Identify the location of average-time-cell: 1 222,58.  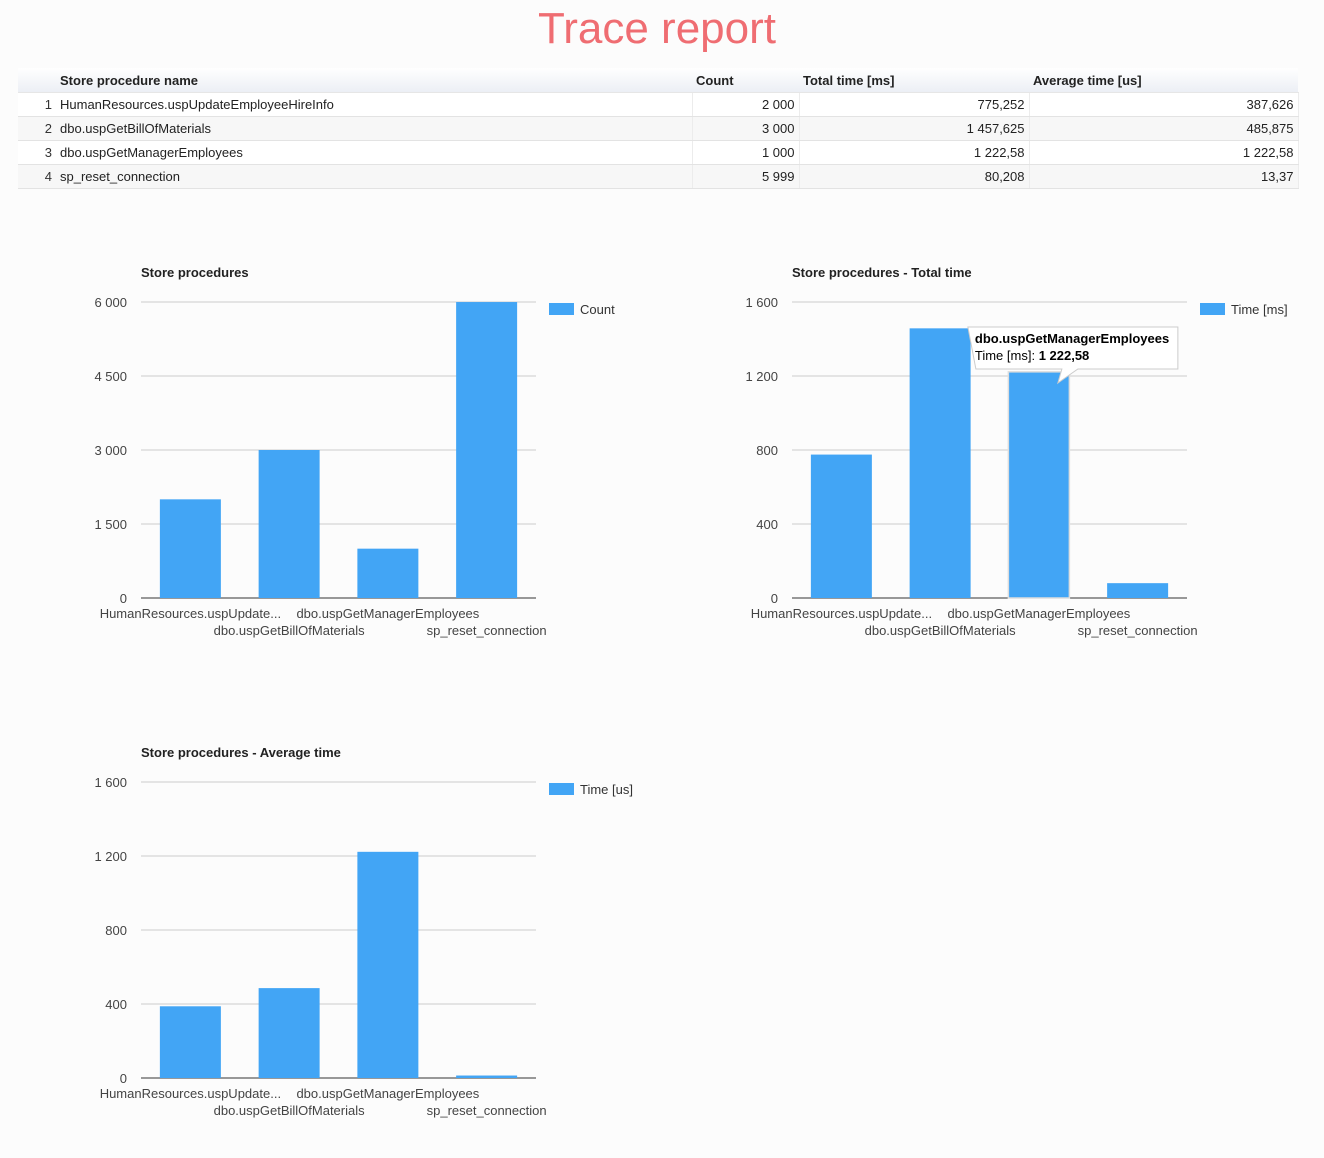
(1164, 152).